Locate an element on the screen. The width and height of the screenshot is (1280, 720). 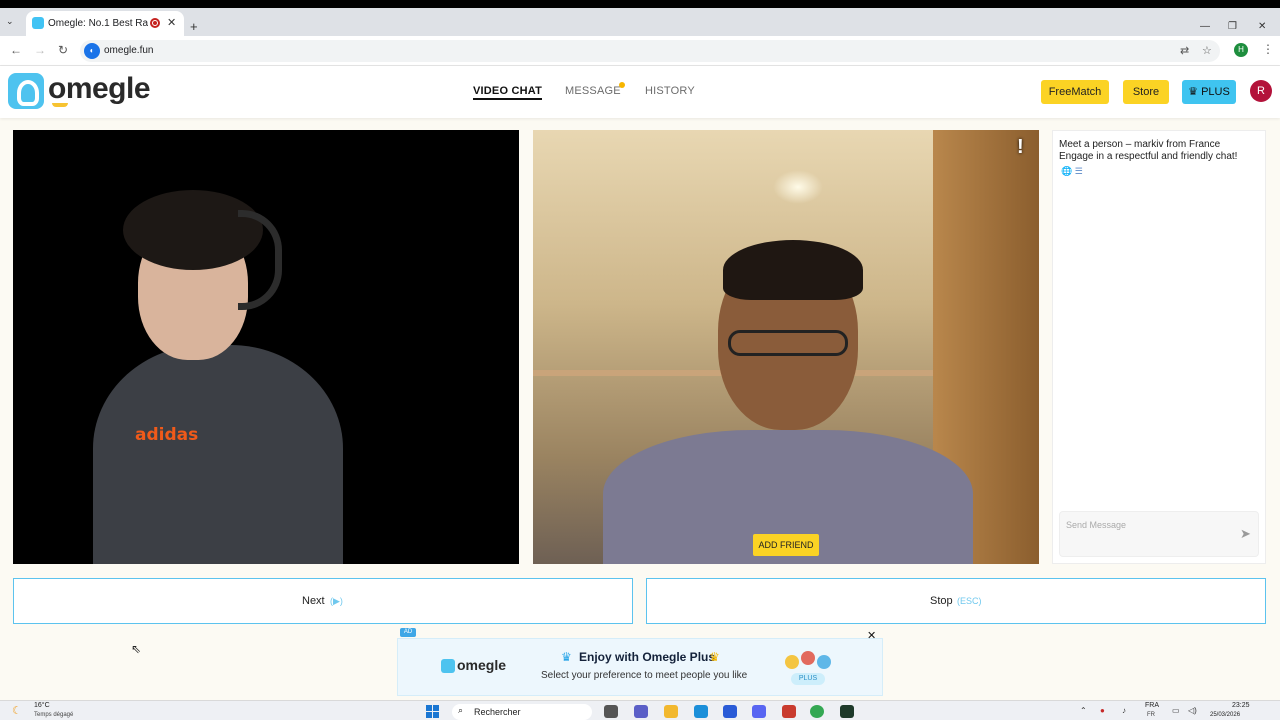
send-icon: ➤ is located at coordinates (1245, 534).